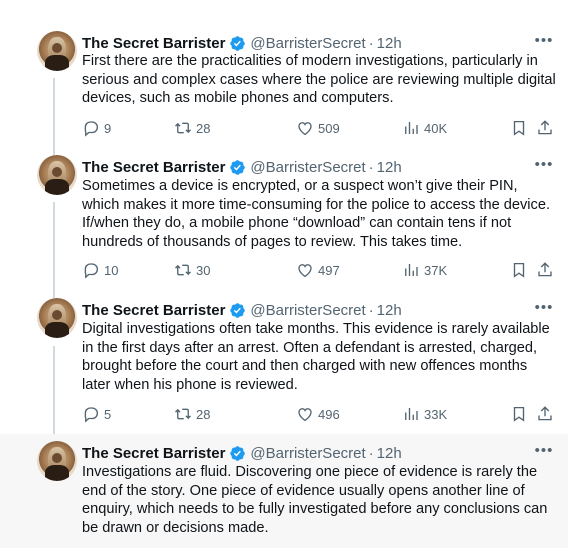 The image size is (568, 548). Describe the element at coordinates (436, 414) in the screenshot. I see `view-count: 33K` at that location.